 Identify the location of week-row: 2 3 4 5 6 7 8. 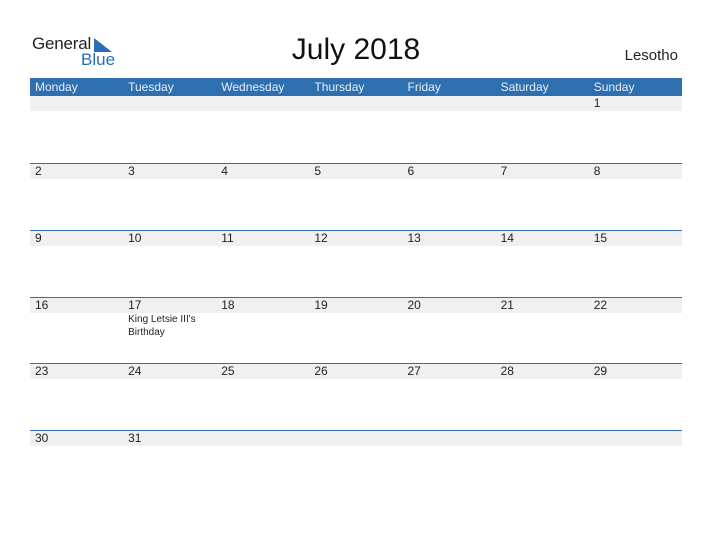
(356, 171).